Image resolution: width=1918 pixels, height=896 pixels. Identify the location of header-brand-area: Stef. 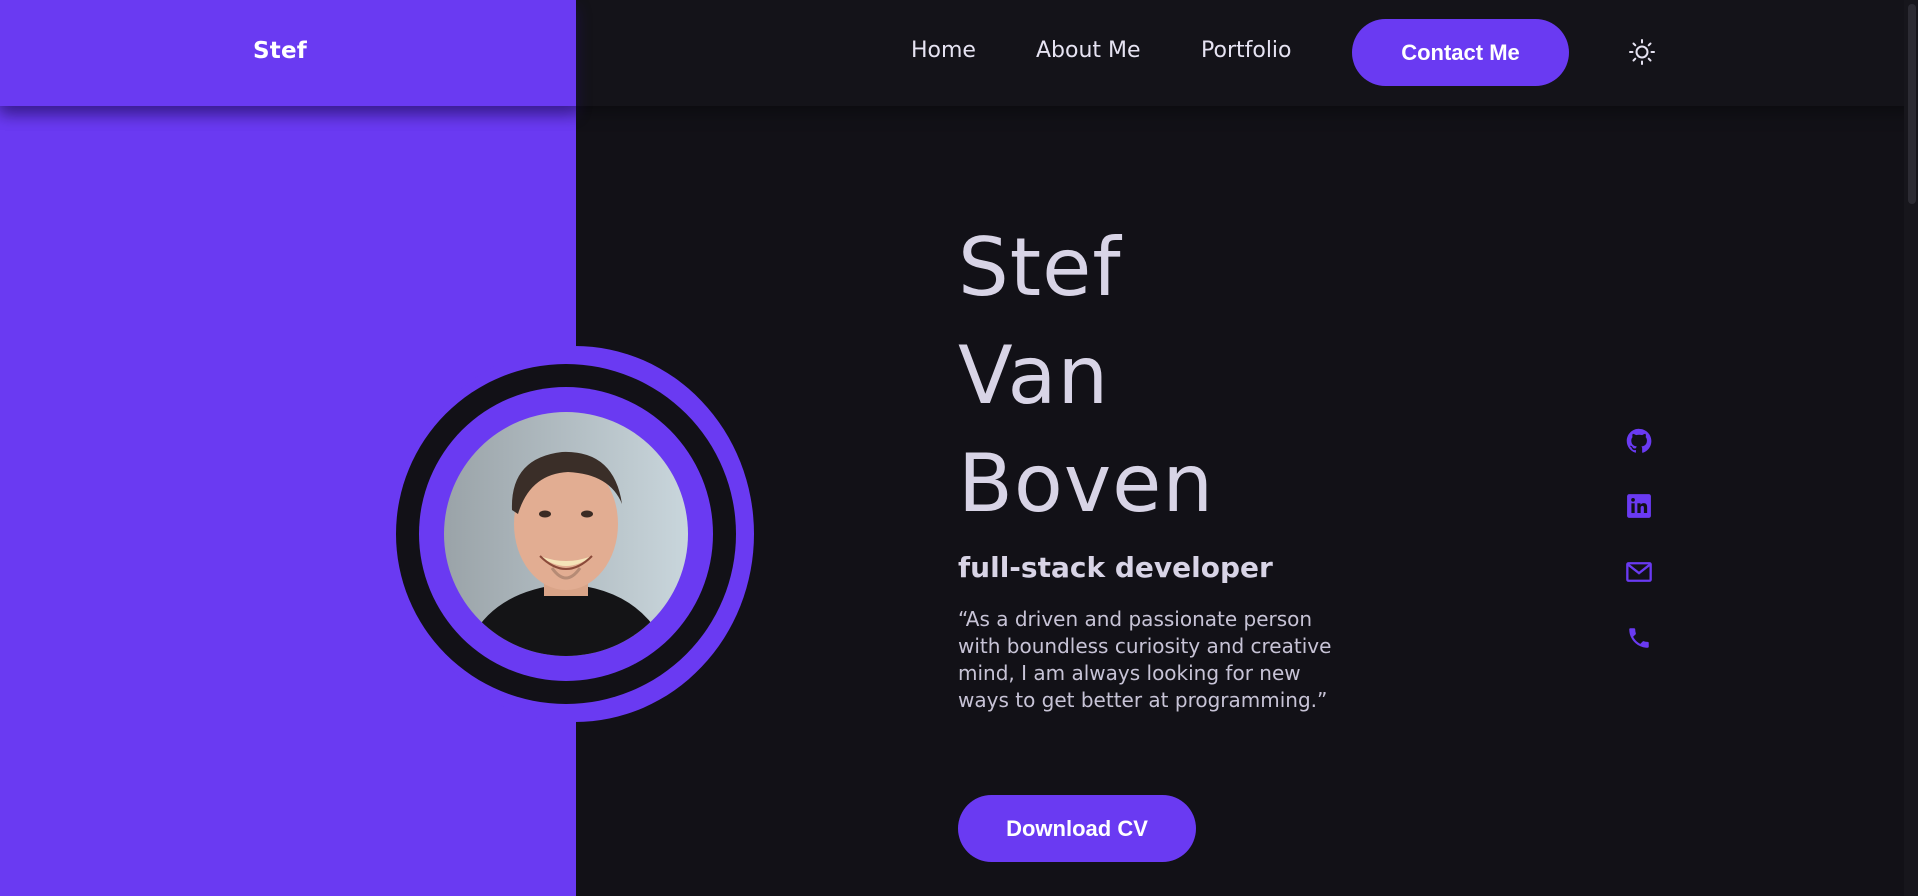
(288, 53).